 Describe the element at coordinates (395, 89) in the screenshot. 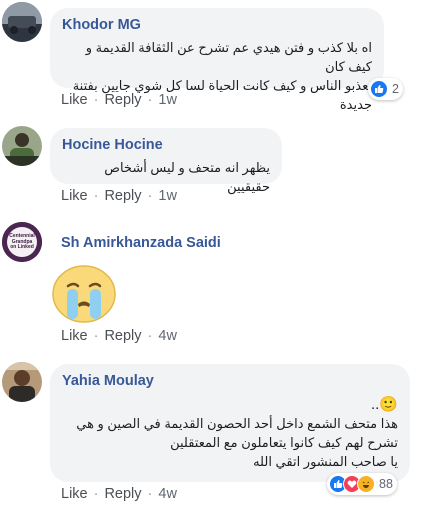

I see `reaction-count: 2` at that location.